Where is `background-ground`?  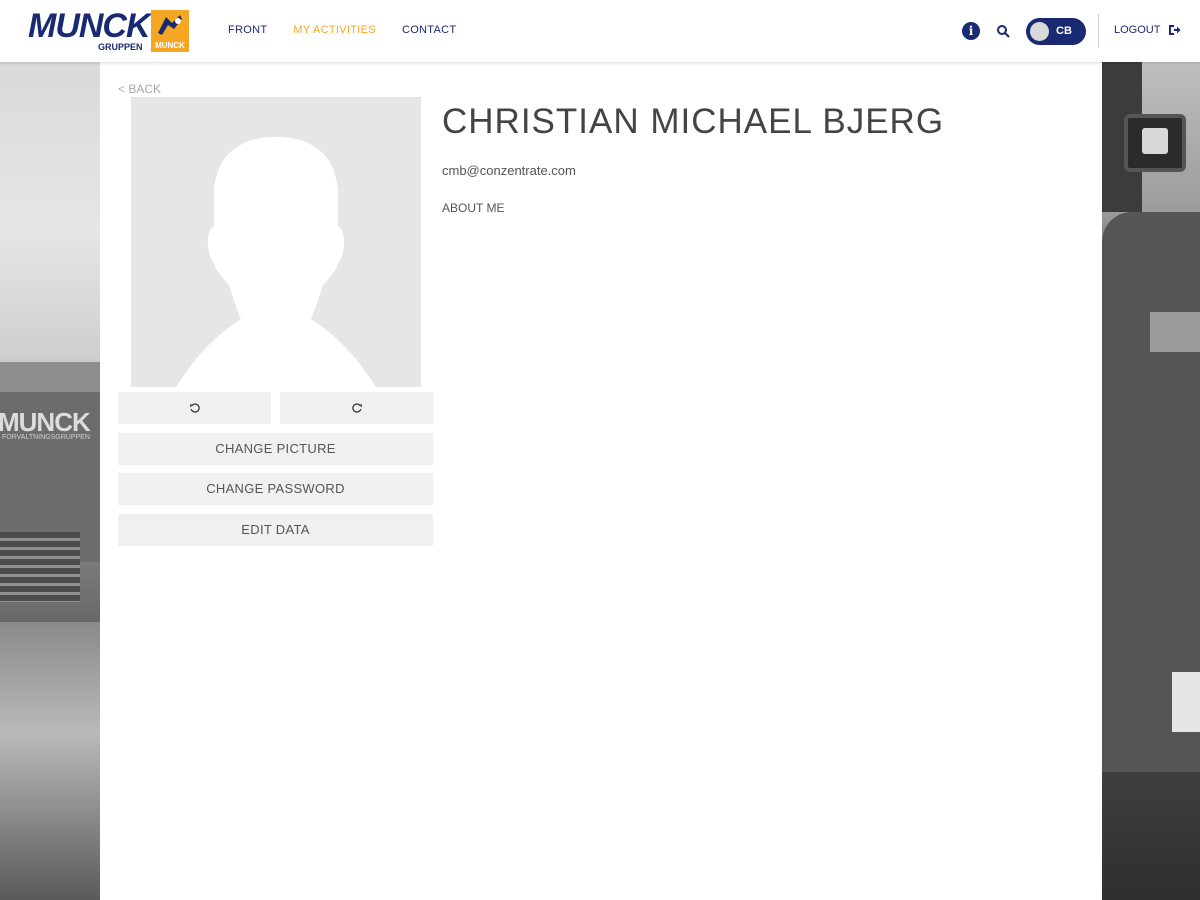 background-ground is located at coordinates (50, 761).